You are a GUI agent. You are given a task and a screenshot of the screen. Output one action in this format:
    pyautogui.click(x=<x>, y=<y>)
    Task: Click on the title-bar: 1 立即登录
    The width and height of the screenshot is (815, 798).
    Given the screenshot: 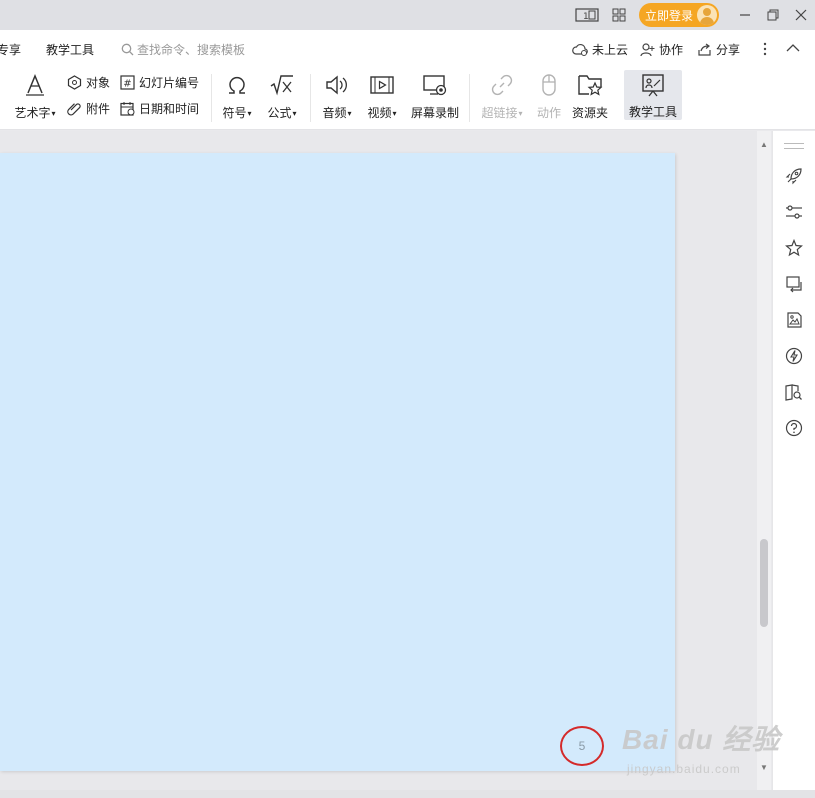 What is the action you would take?
    pyautogui.click(x=407, y=15)
    